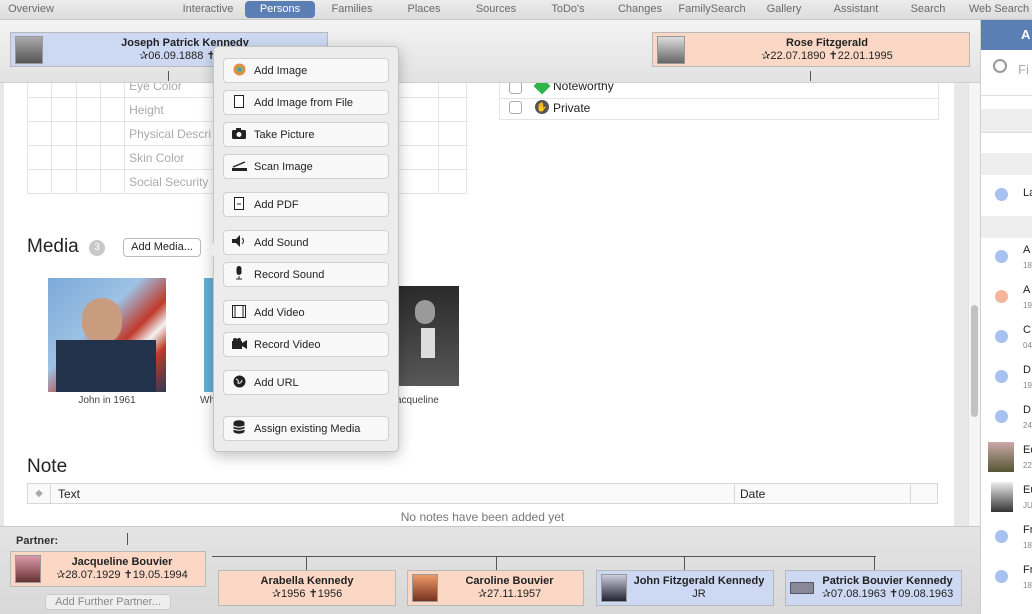 The height and width of the screenshot is (614, 1032). What do you see at coordinates (712, 9) in the screenshot?
I see `tab-familysearch: FamilySearch` at bounding box center [712, 9].